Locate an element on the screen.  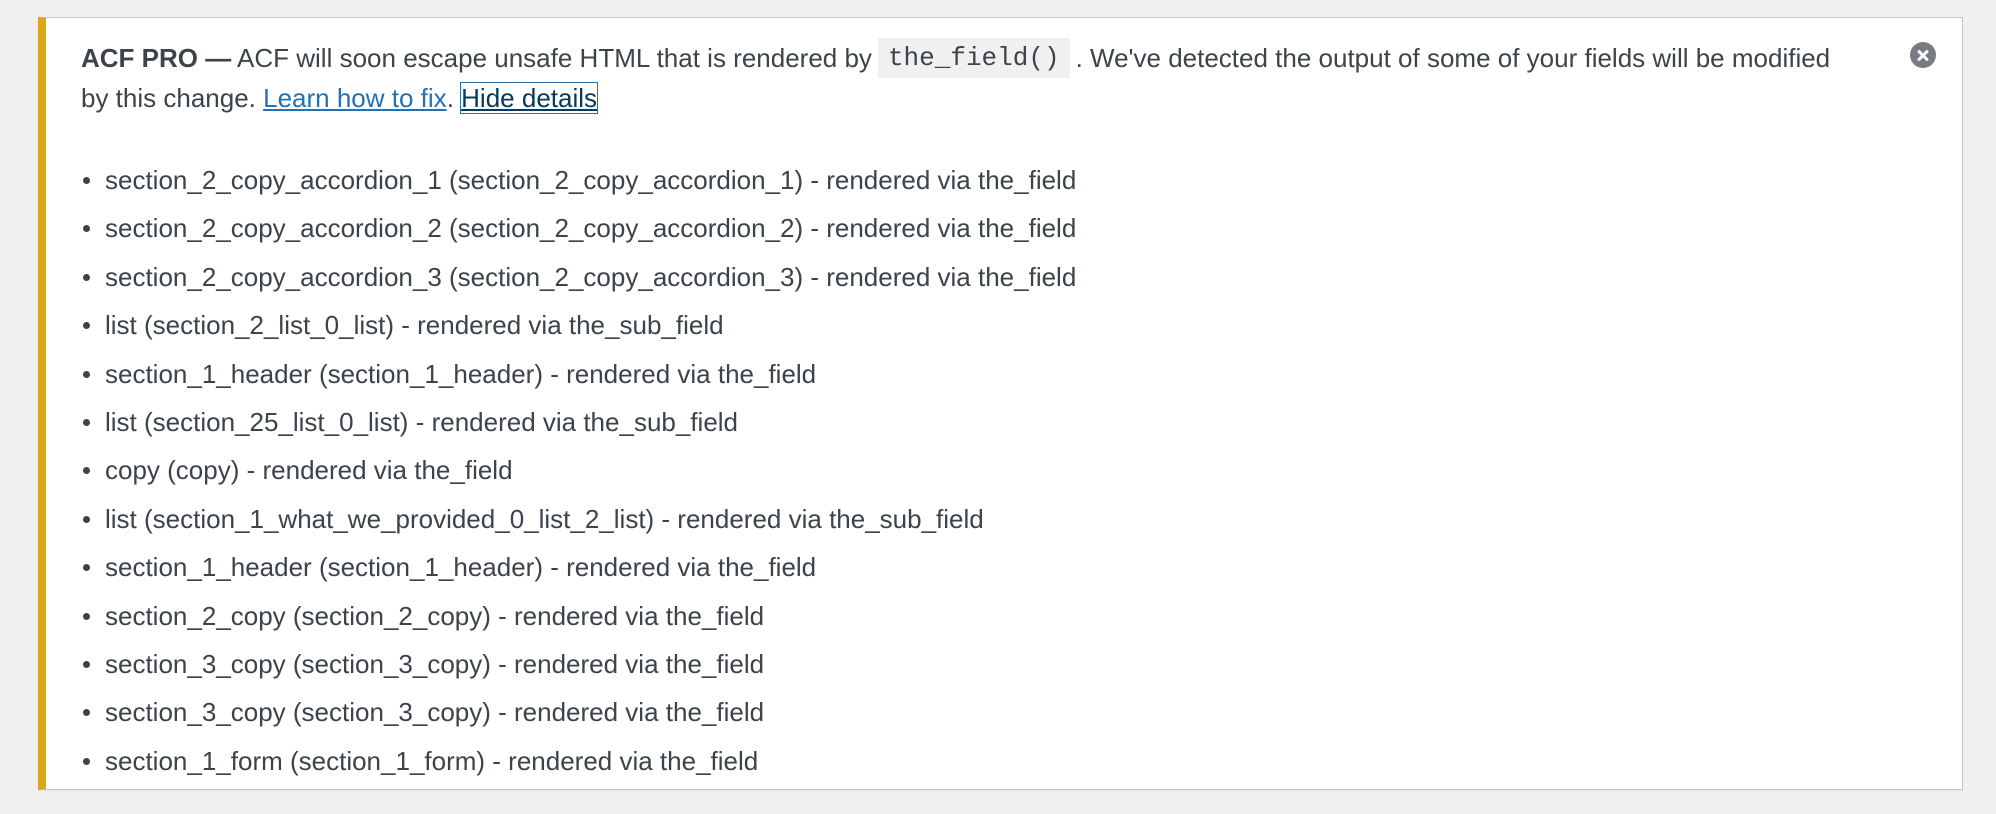
close-circle-icon is located at coordinates (1923, 55).